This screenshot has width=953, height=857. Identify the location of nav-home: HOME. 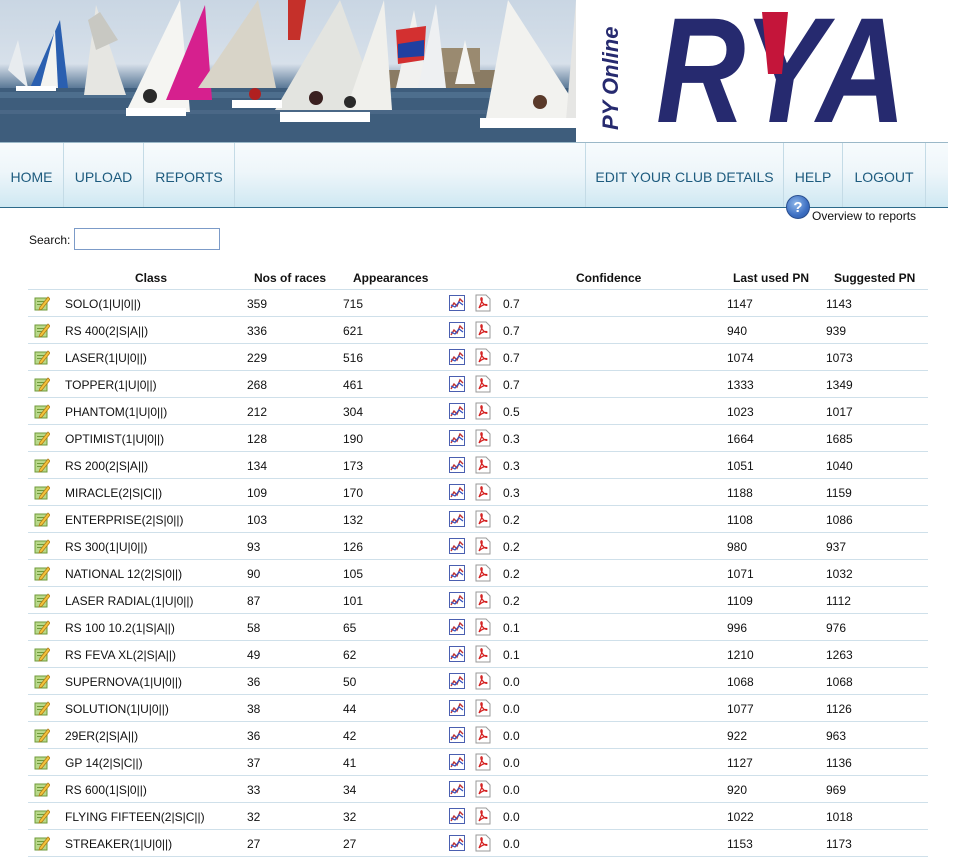
(32, 175).